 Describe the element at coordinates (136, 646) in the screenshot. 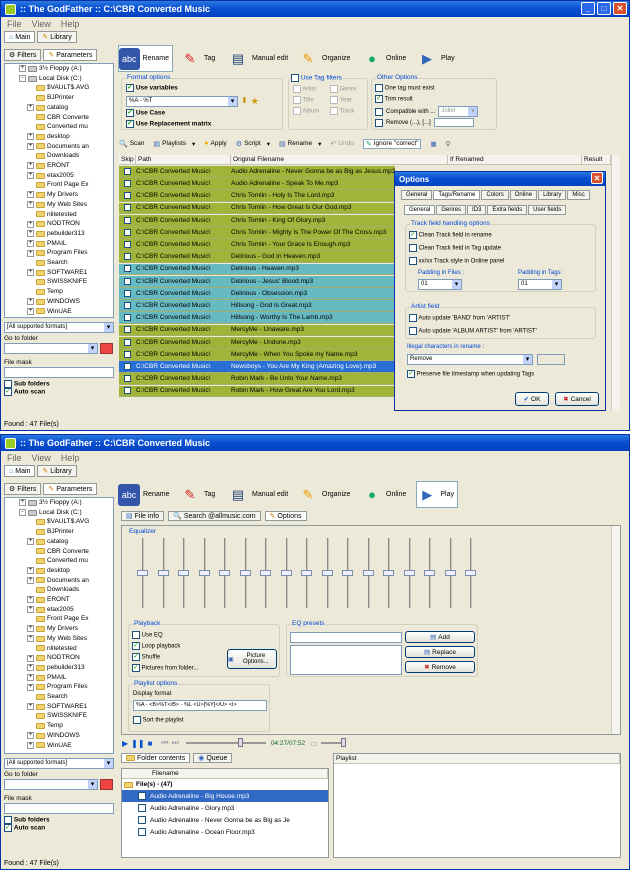

I see `loop-playback-checkbox: ✓` at that location.